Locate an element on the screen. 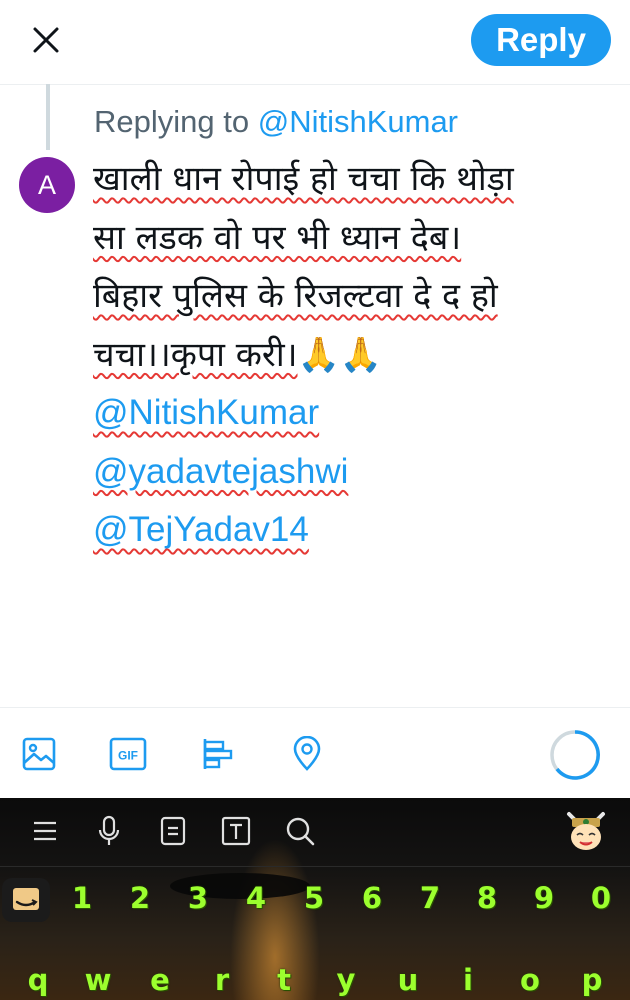 The height and width of the screenshot is (1000, 630). poll-icon is located at coordinates (218, 754).